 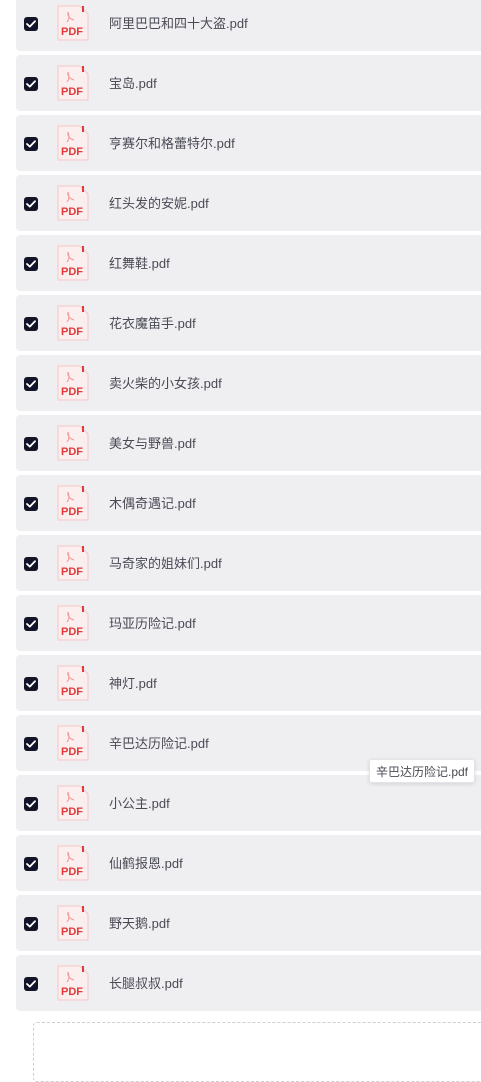 What do you see at coordinates (248, 863) in the screenshot?
I see `file-row: PDF 仙鹤报恩.pdf` at bounding box center [248, 863].